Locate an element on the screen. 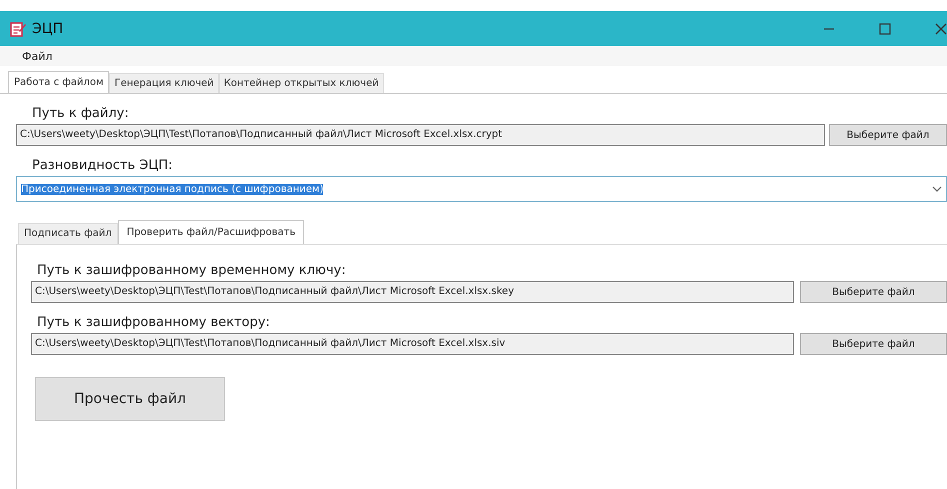 This screenshot has height=489, width=947. file-path-field: C:\Users\weety\Desktop\ЭЦП\Test\Потапов\Подписанный файл\Лист Microsoft Excel.xlsx.skey is located at coordinates (412, 292).